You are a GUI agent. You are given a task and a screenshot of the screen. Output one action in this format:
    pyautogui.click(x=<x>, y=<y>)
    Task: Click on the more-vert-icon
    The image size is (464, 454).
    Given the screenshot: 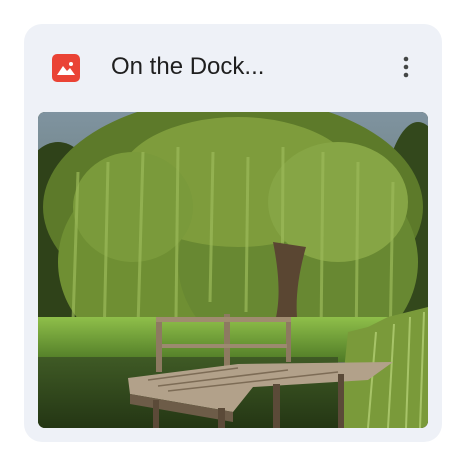 What is the action you would take?
    pyautogui.click(x=406, y=67)
    